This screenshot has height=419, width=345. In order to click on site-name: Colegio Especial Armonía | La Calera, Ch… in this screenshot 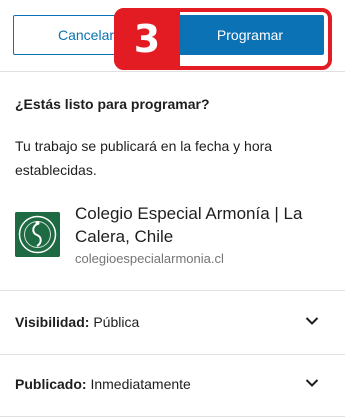, I will do `click(189, 225)`.